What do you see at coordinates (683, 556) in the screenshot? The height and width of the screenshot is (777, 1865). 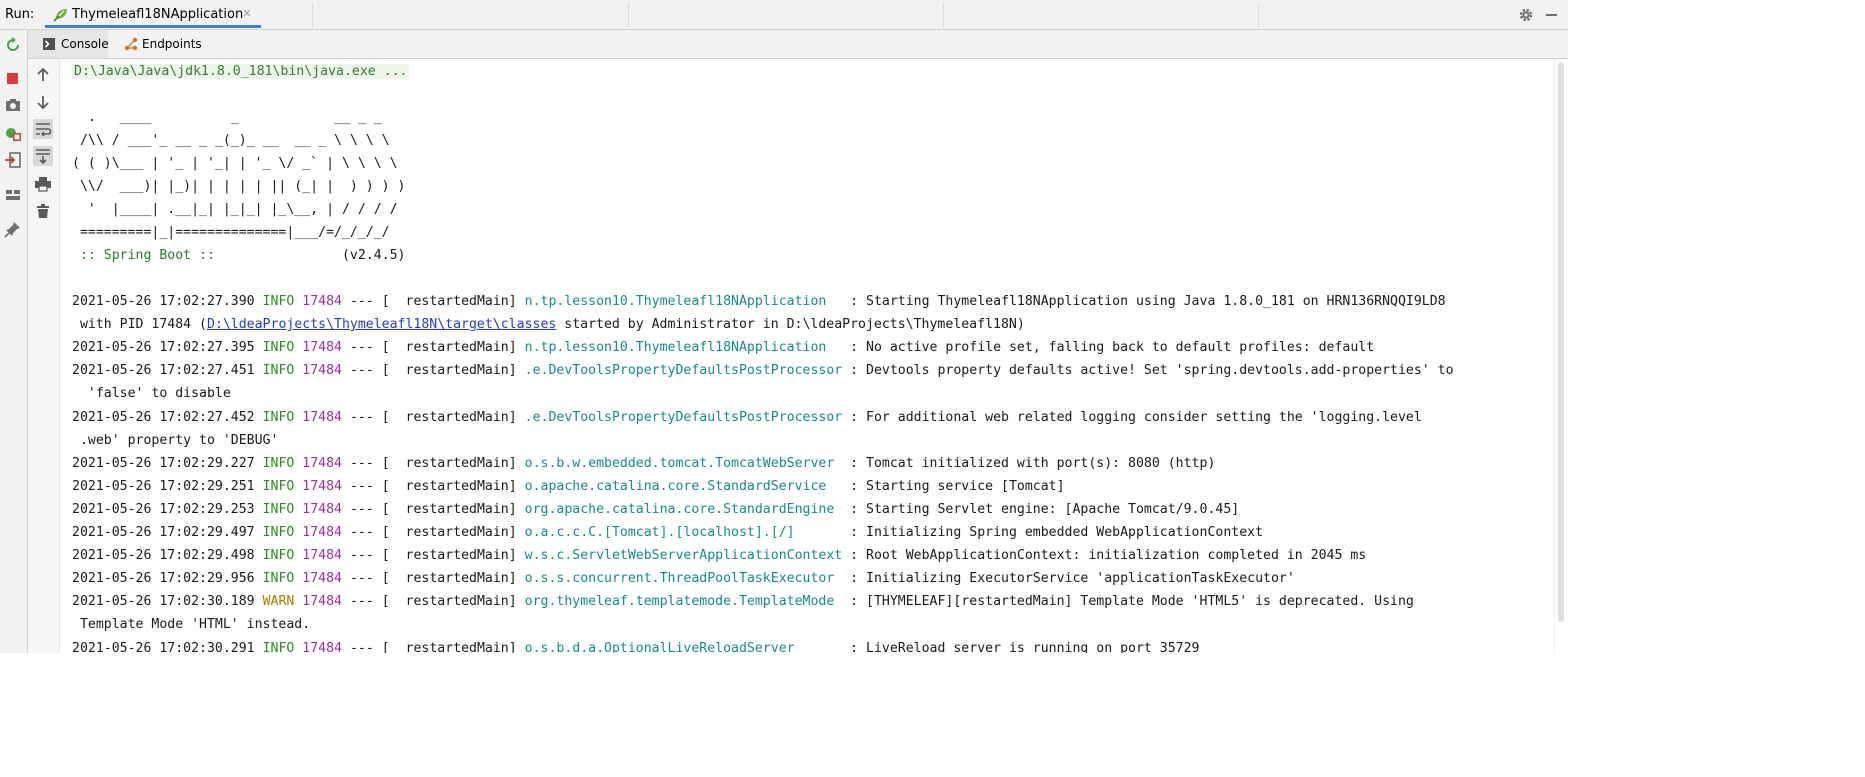 I see `log-logger: w.s.c.ServletWebServerApplicationContext` at bounding box center [683, 556].